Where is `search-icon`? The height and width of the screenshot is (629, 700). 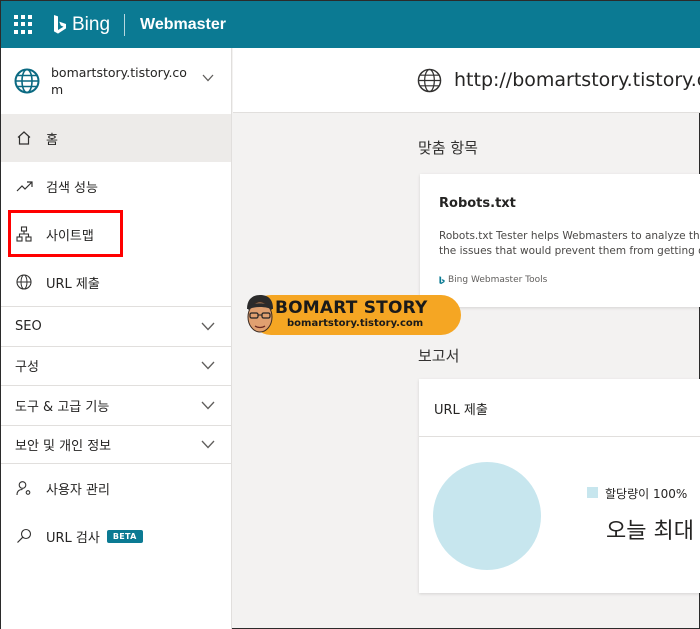 search-icon is located at coordinates (24, 536).